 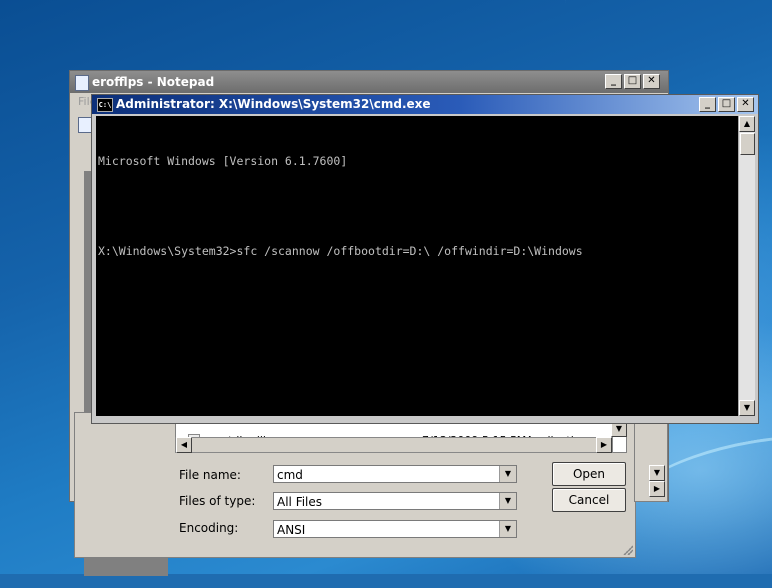 What do you see at coordinates (747, 124) in the screenshot?
I see `scroll-up-button: ▲` at bounding box center [747, 124].